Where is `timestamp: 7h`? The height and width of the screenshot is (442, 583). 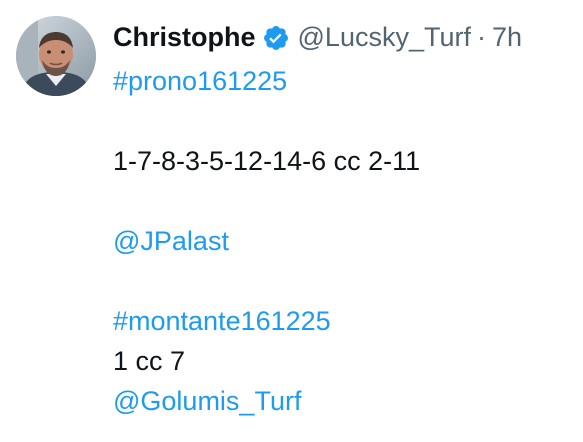 timestamp: 7h is located at coordinates (507, 37).